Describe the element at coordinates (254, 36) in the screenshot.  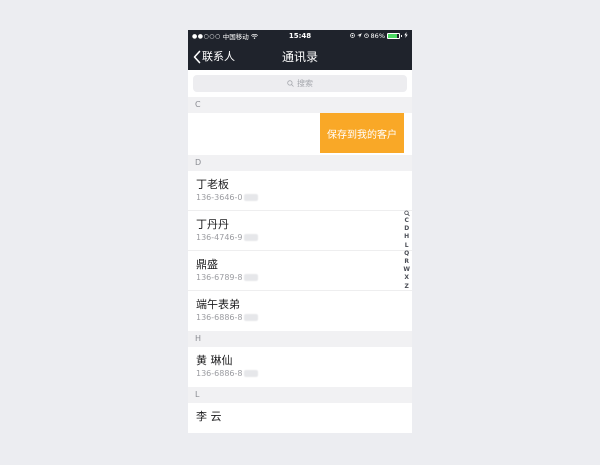
I see `wifi-icon` at that location.